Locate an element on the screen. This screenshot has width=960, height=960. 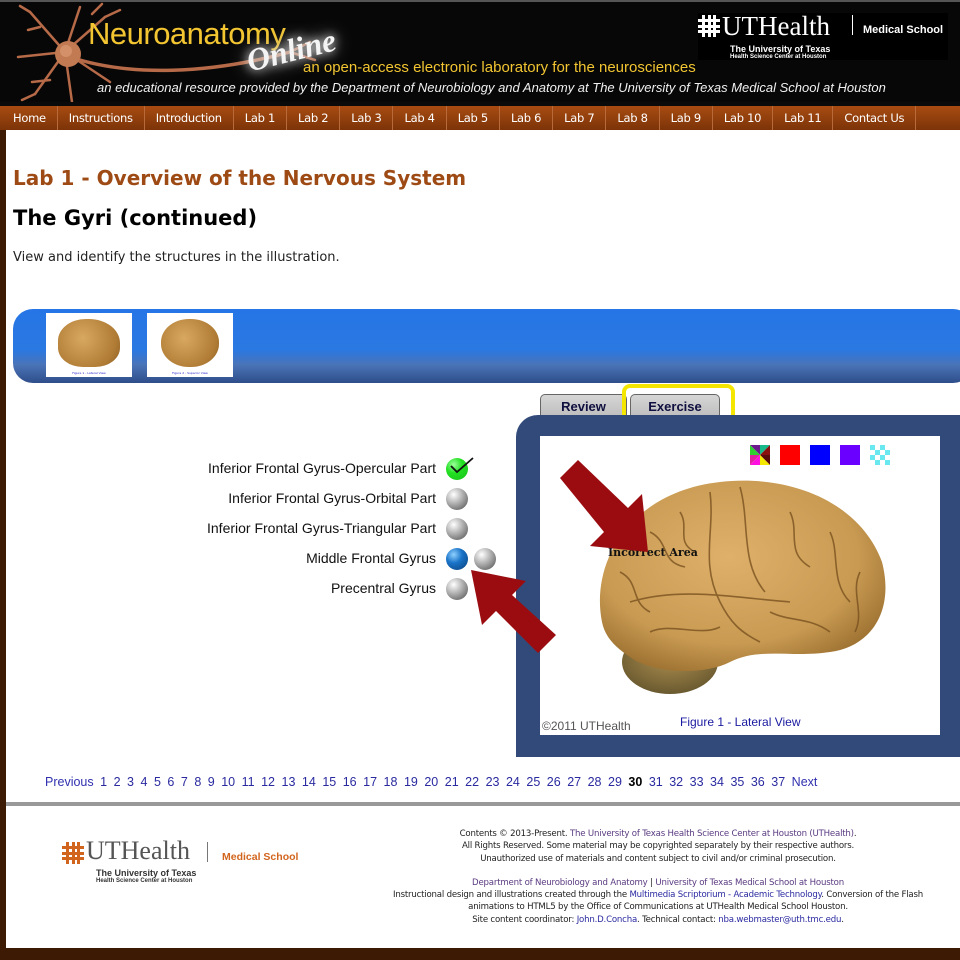
figure-caption: Figure 1 - Lateral View is located at coordinates (740, 722).